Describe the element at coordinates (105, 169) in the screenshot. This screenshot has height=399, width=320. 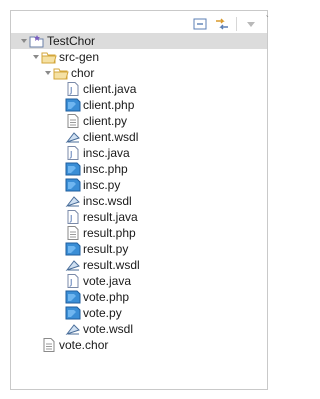
I see `tree-item-label: insc.php` at that location.